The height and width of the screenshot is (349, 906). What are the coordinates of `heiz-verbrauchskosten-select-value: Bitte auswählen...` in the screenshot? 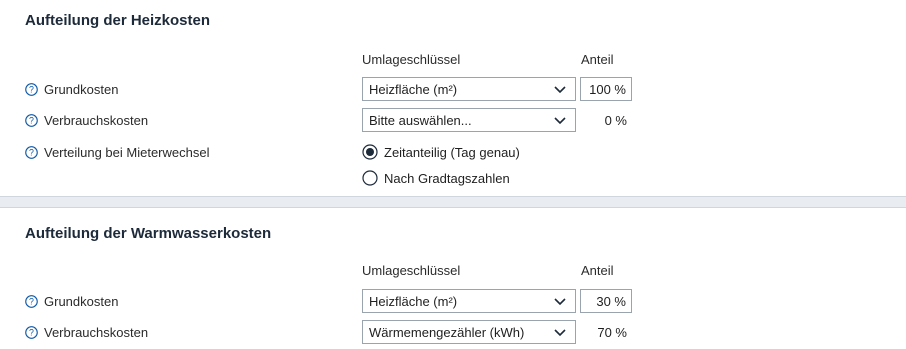 It's located at (420, 120).